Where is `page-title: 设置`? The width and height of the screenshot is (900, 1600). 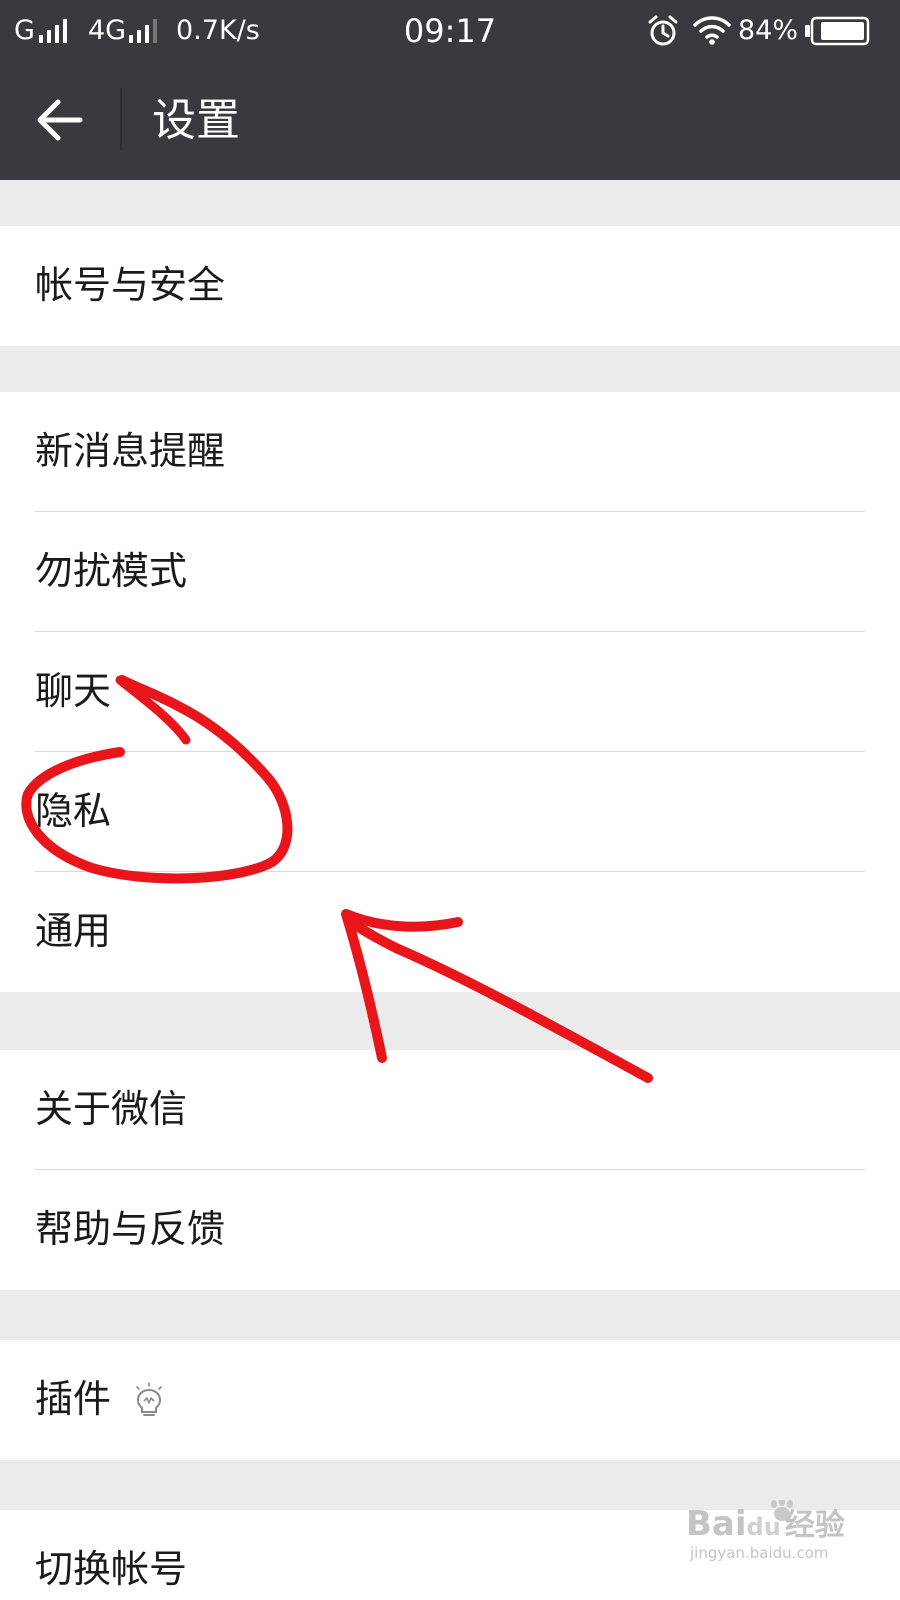
page-title: 设置 is located at coordinates (196, 120).